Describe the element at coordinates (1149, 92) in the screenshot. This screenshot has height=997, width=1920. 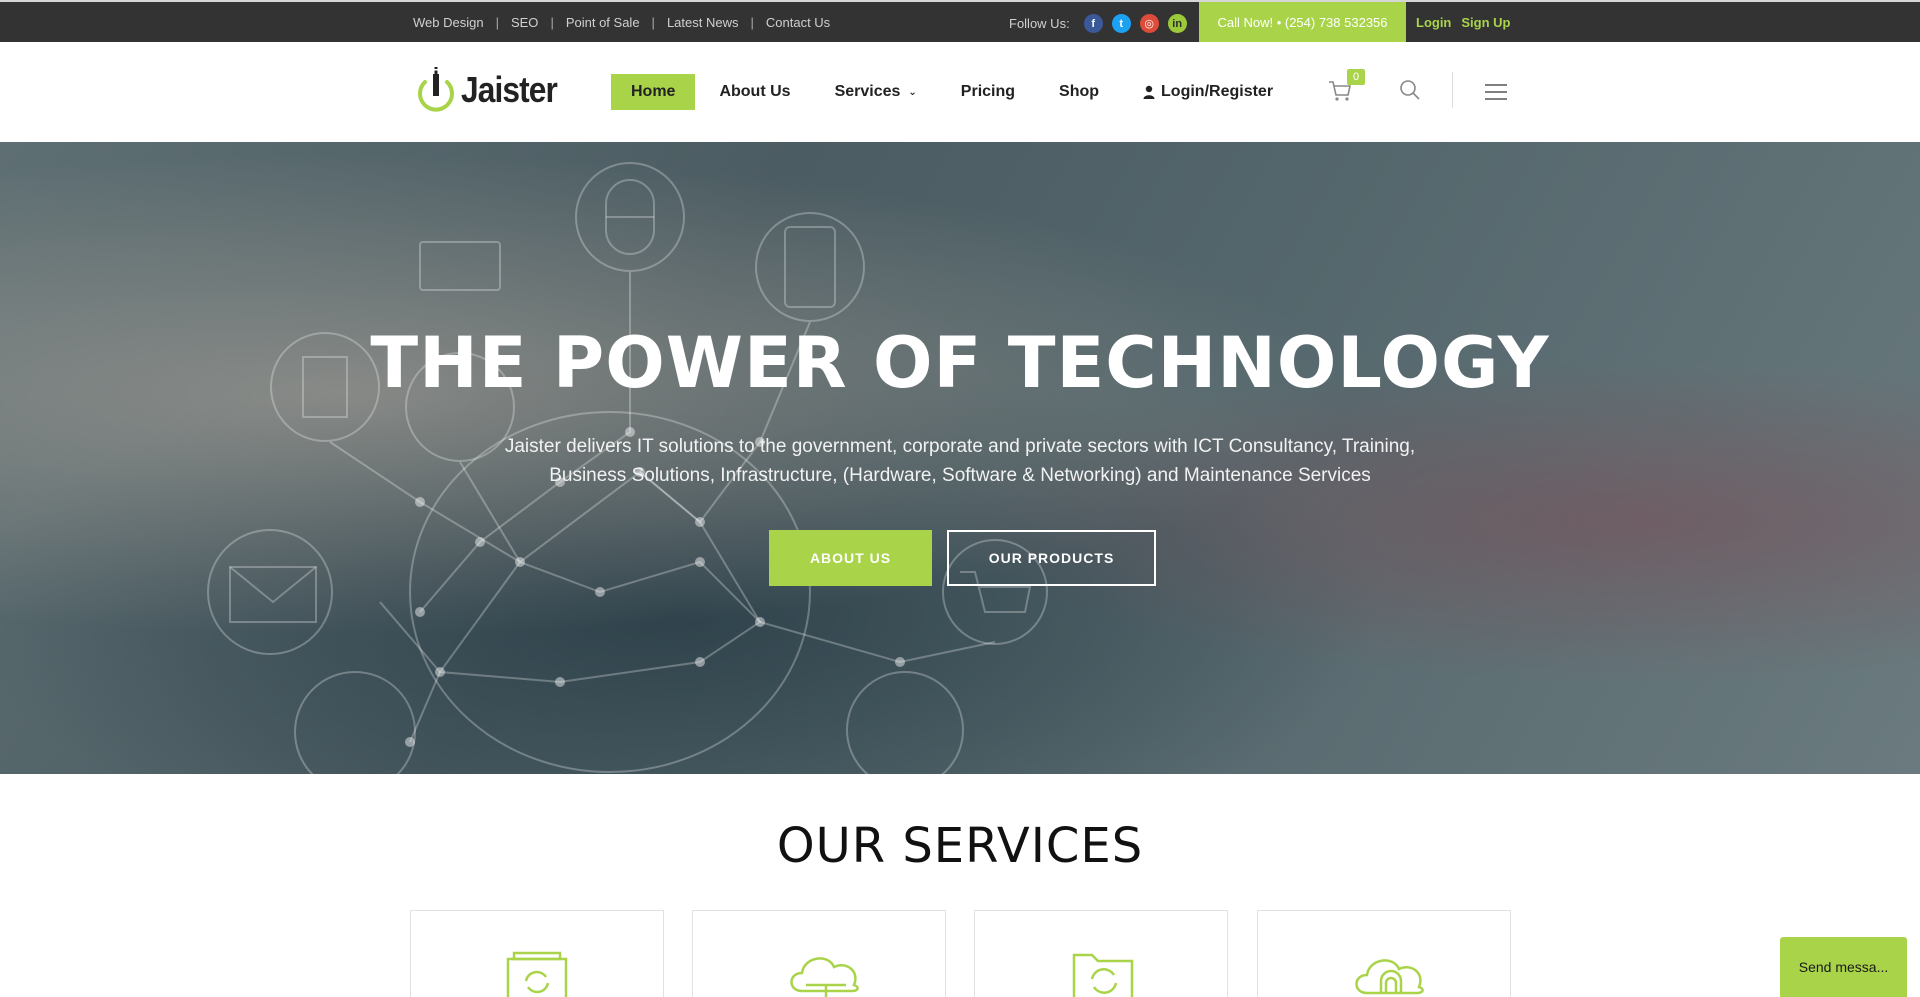
I see `user-icon` at that location.